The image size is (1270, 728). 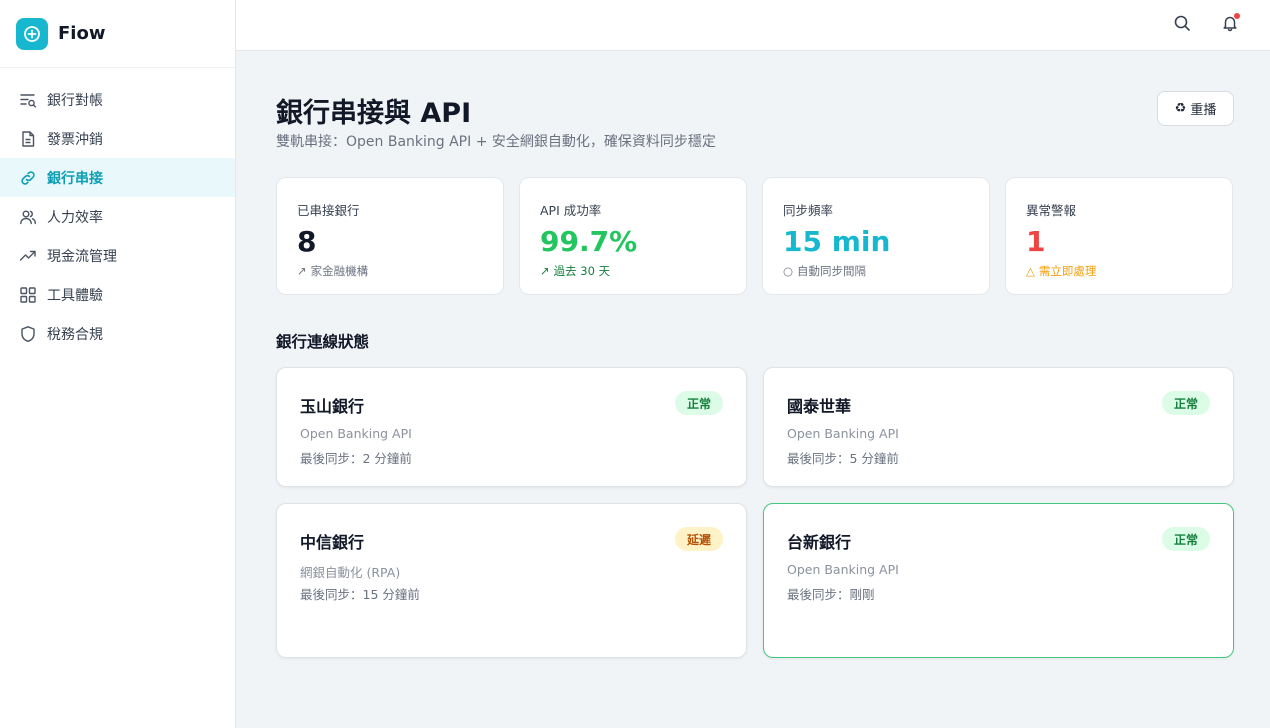 I want to click on stat-card-api-success: API 成功率 99.7% ↗ 過去 30 天, so click(x=633, y=236).